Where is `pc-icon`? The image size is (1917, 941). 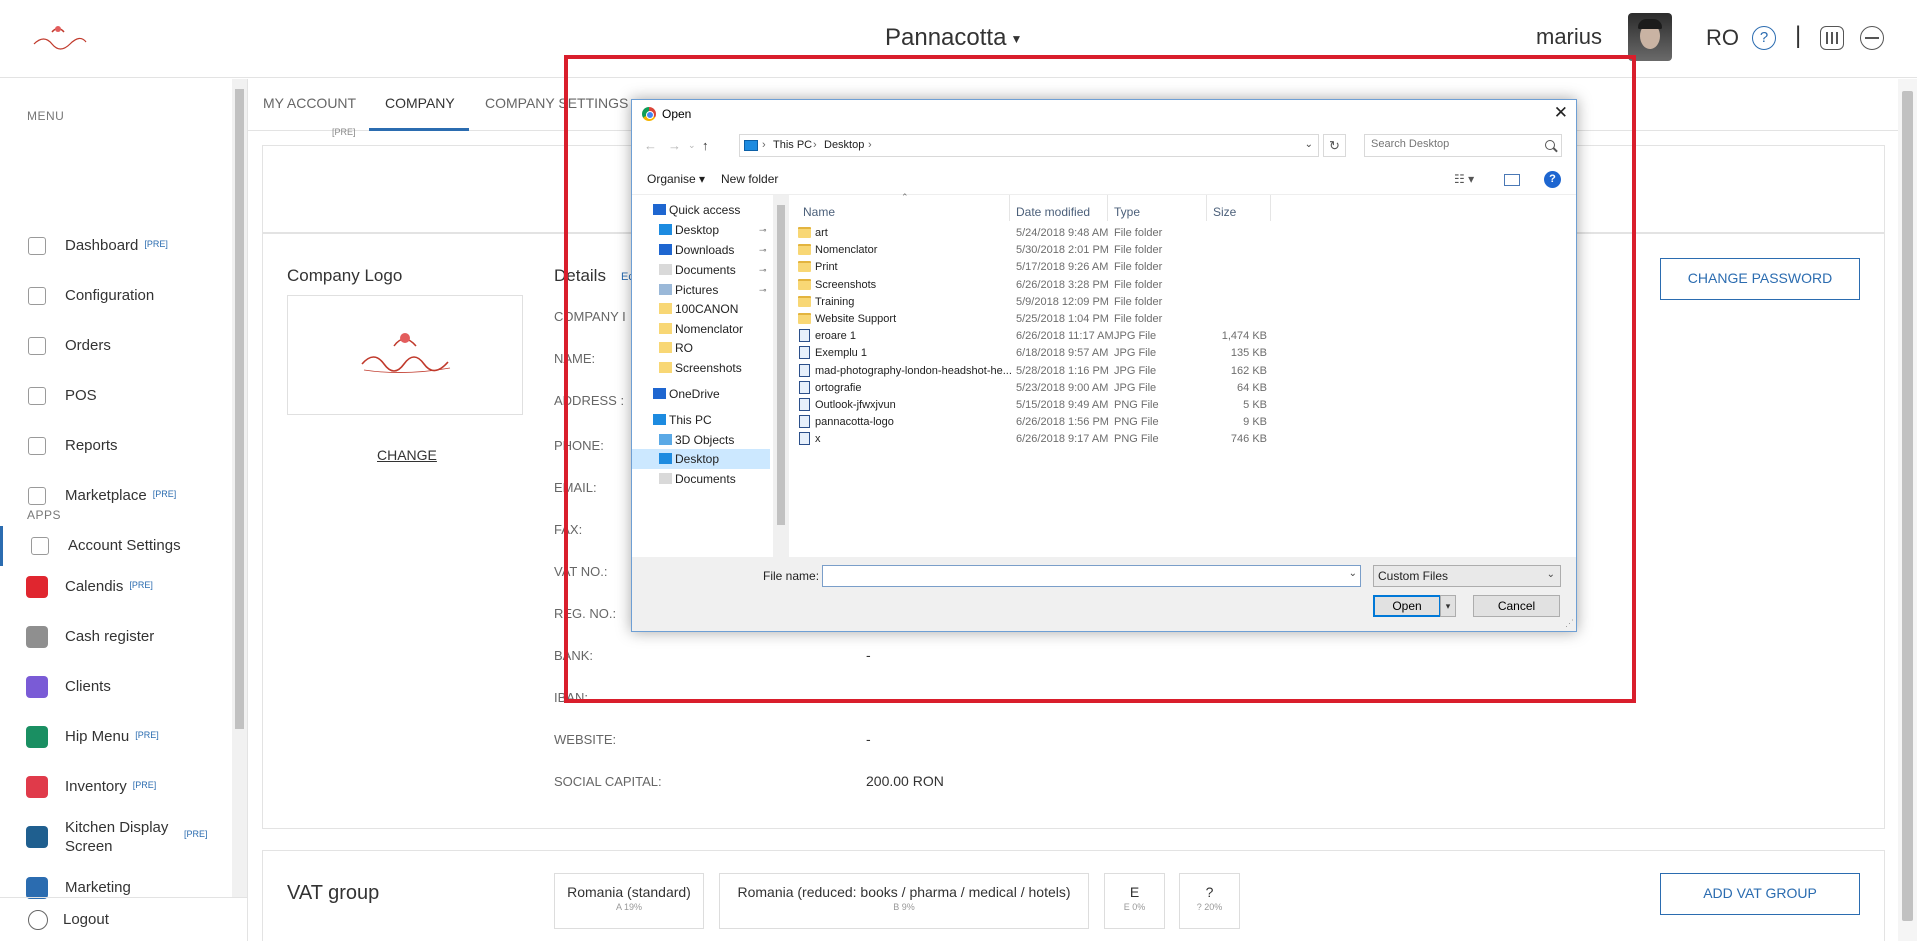 pc-icon is located at coordinates (659, 419).